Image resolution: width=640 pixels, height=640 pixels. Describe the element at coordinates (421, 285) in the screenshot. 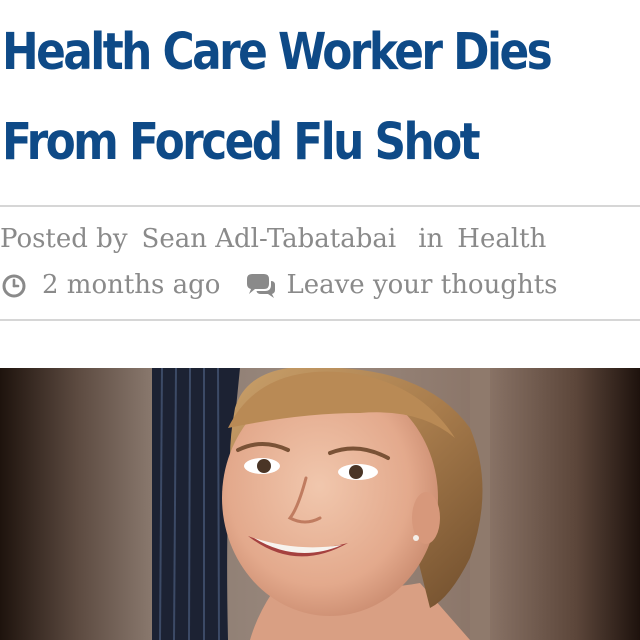

I see `comments-link: Leave your thoughts` at that location.